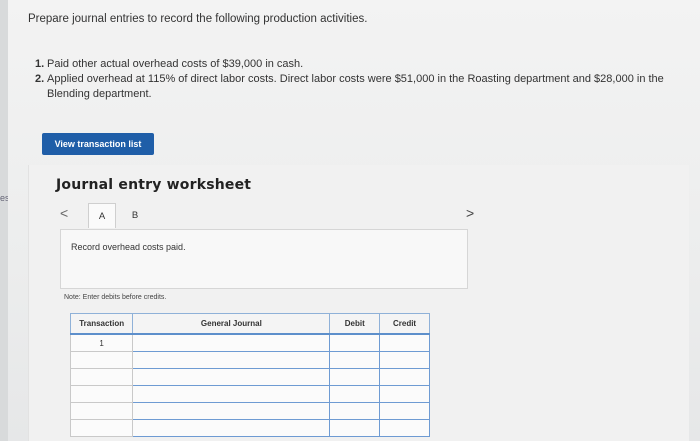  I want to click on worksheet-title: Journal entry worksheet, so click(154, 185).